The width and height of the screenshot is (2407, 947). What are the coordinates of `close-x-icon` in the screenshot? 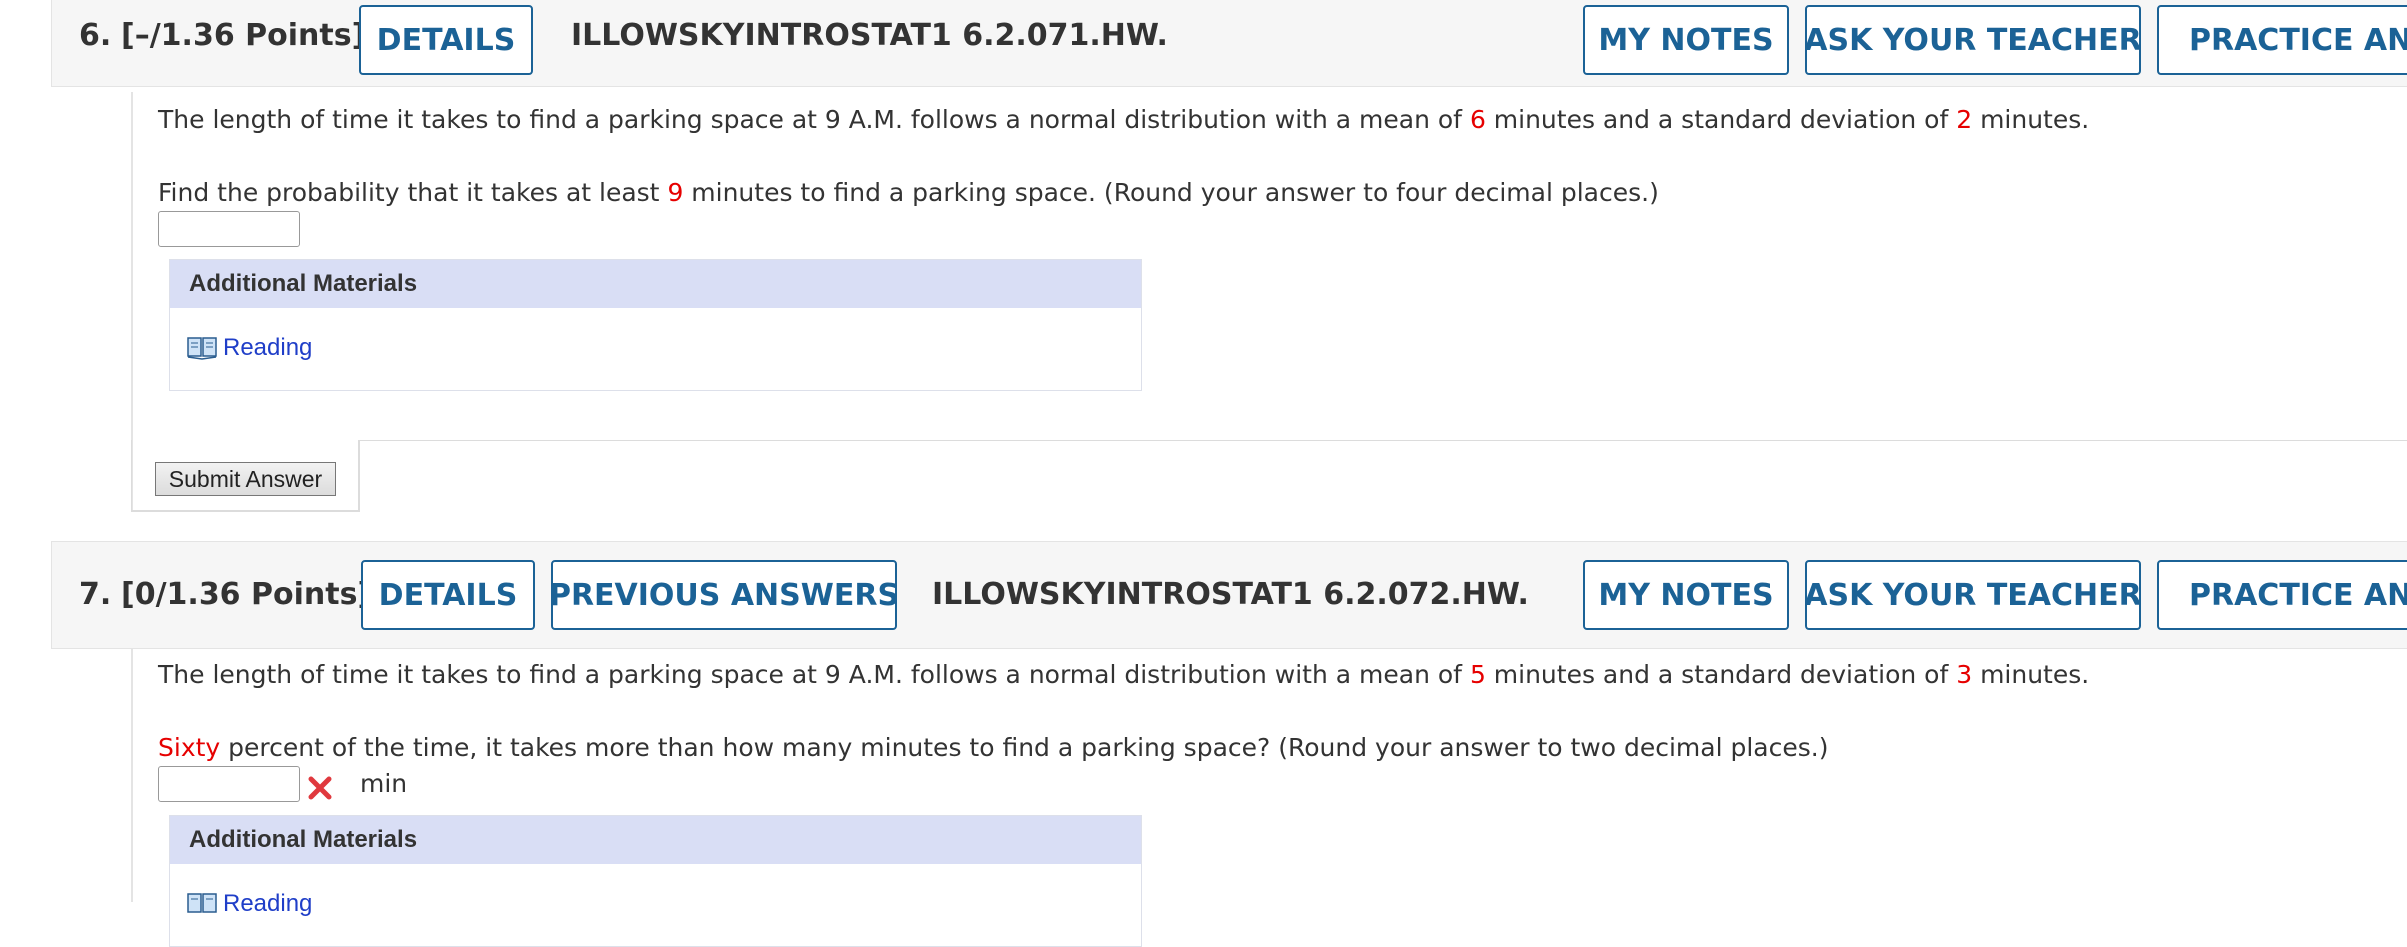 It's located at (320, 788).